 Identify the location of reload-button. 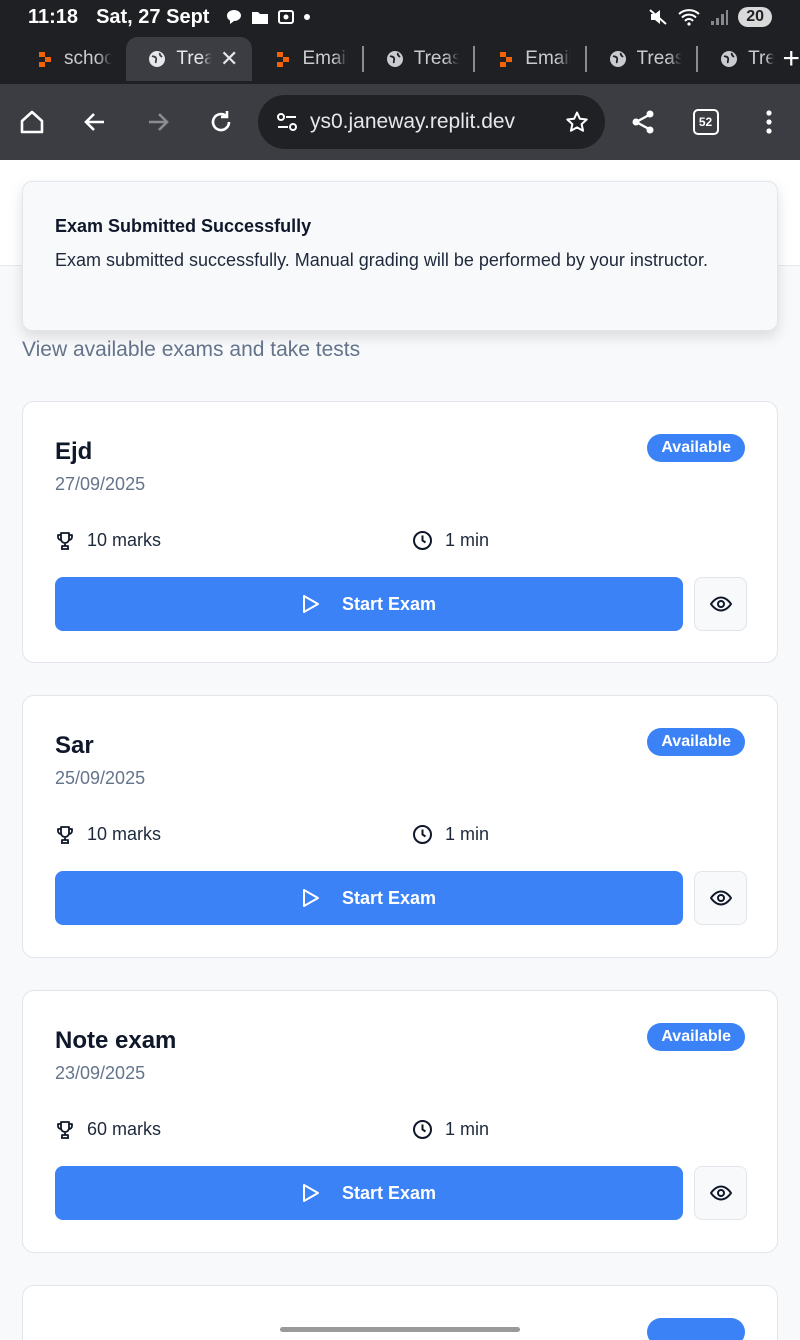
(220, 122).